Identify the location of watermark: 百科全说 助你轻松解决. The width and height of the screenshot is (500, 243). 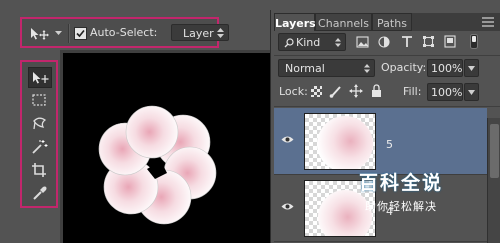
(401, 193).